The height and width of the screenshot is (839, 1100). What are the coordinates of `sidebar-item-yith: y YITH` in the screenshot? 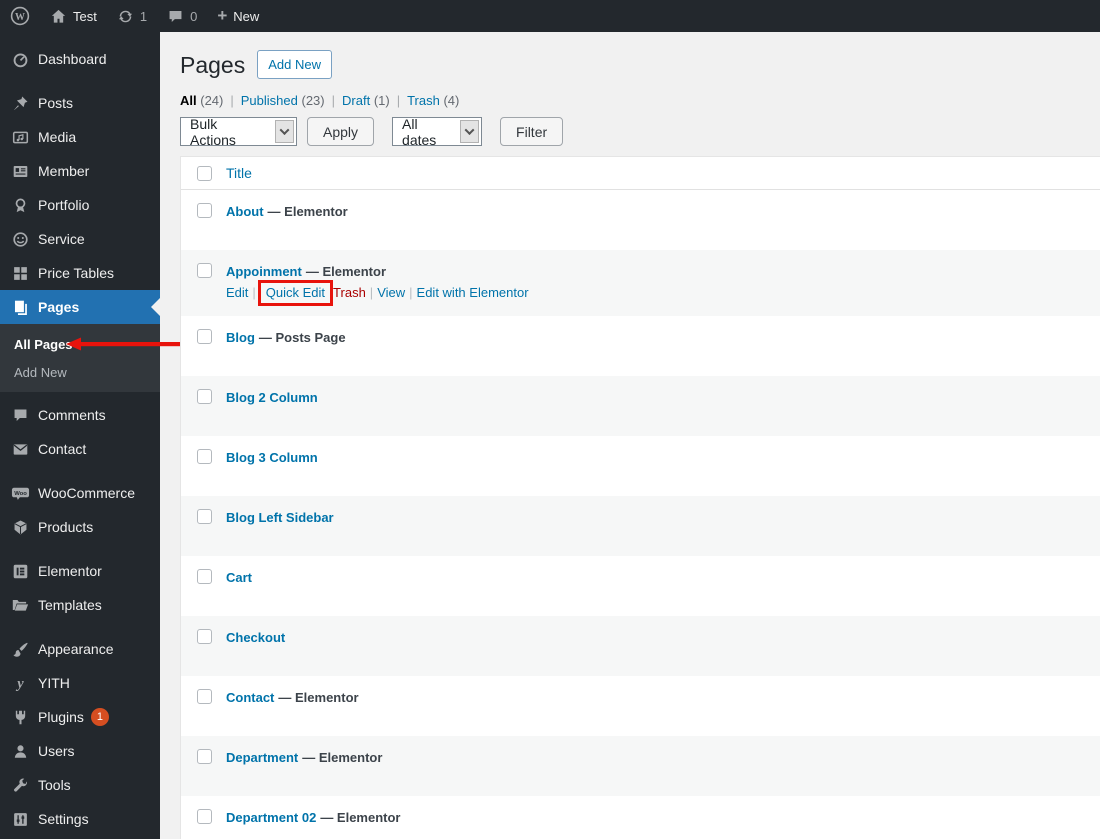 It's located at (80, 683).